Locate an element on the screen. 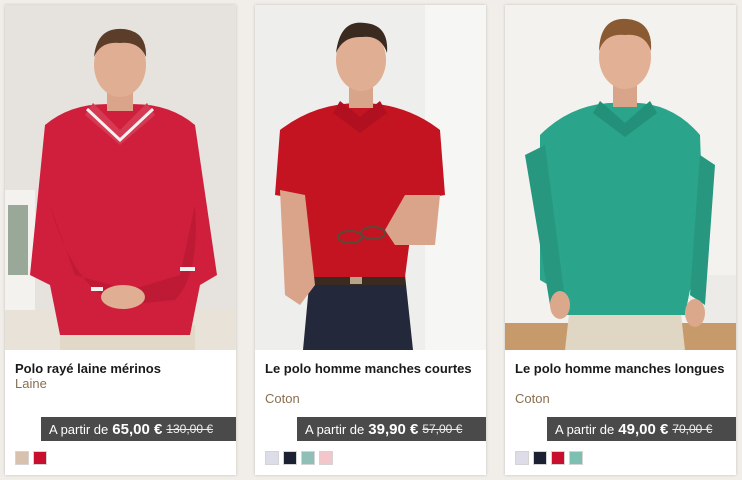  current-price: 39,90 € is located at coordinates (393, 429).